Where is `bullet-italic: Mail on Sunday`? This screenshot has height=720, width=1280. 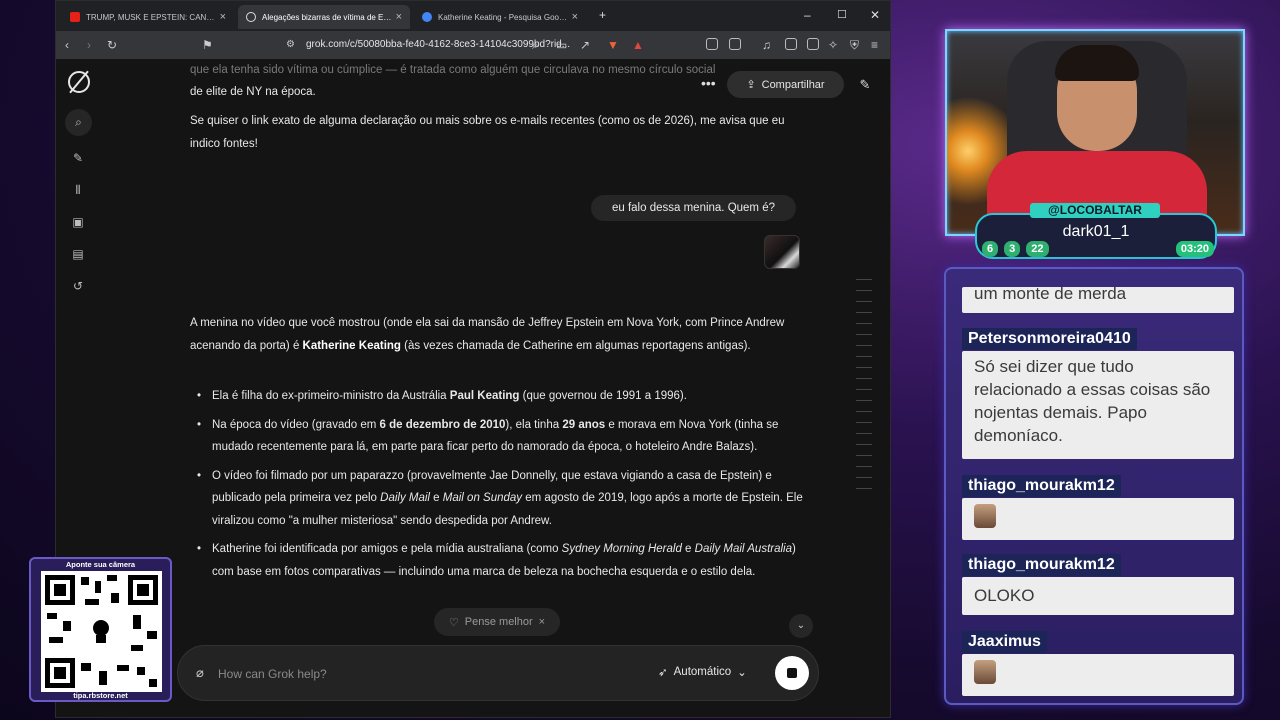 bullet-italic: Mail on Sunday is located at coordinates (482, 498).